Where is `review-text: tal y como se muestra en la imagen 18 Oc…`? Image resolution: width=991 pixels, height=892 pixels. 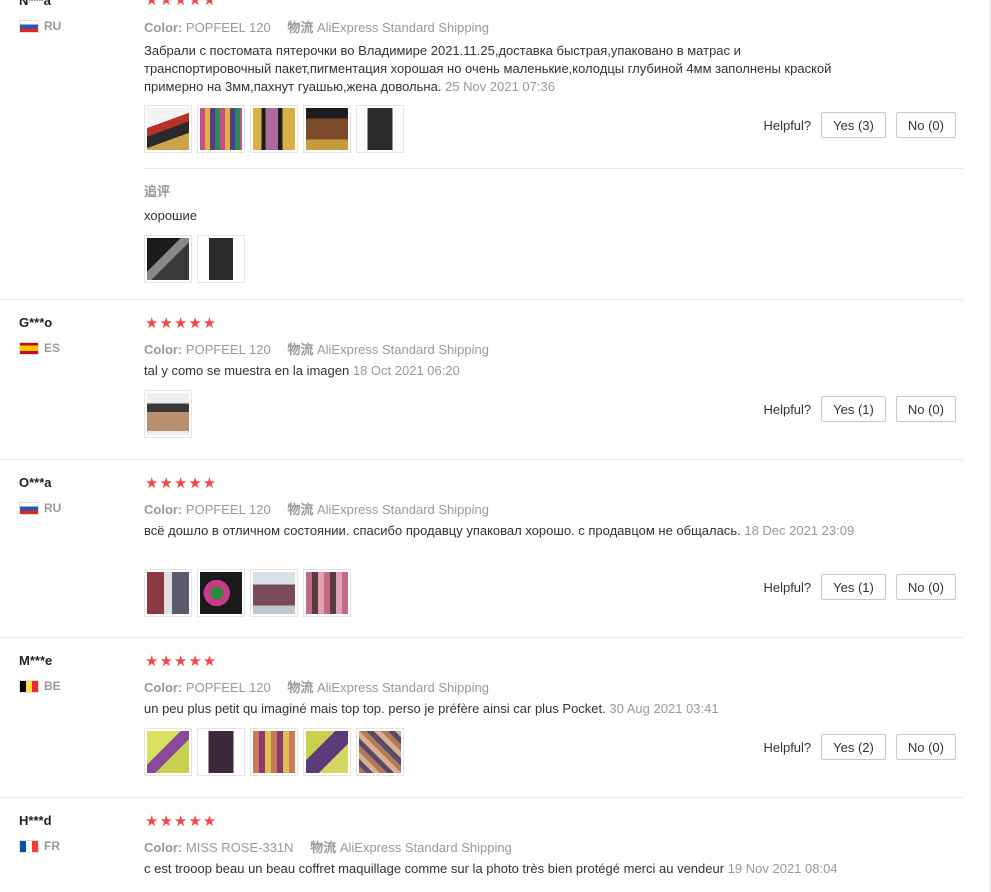 review-text: tal y como se muestra en la imagen 18 Oc… is located at coordinates (504, 371).